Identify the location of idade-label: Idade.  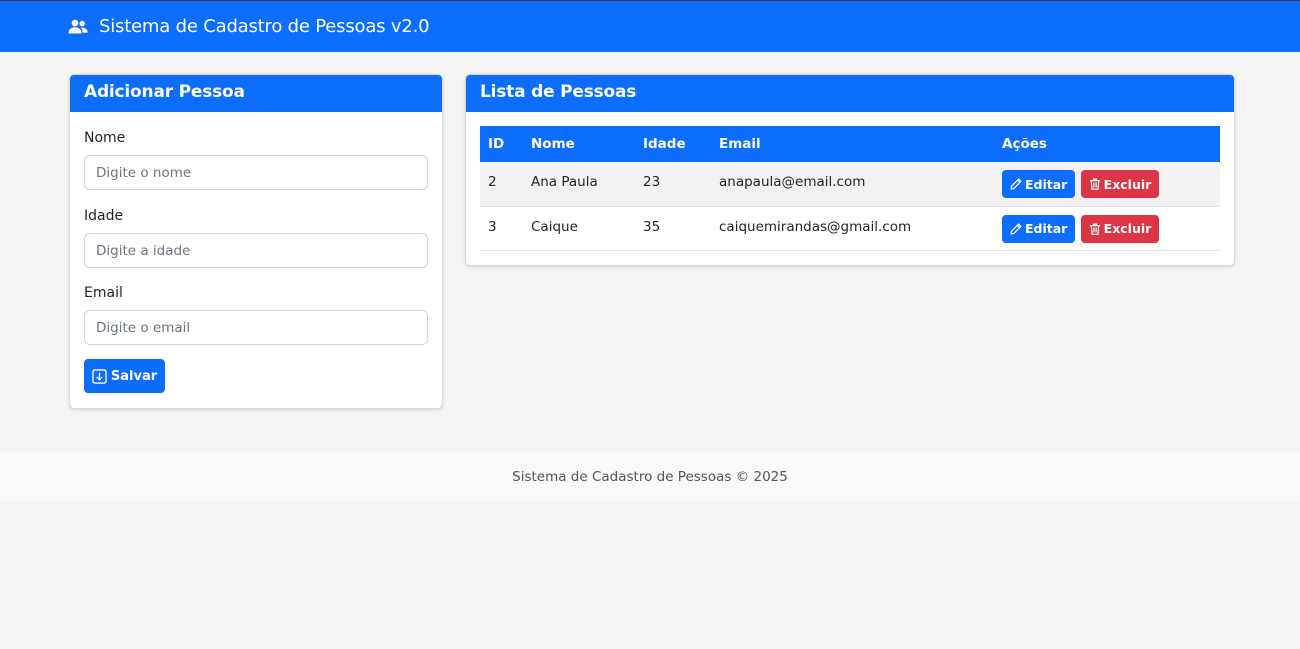
(104, 216).